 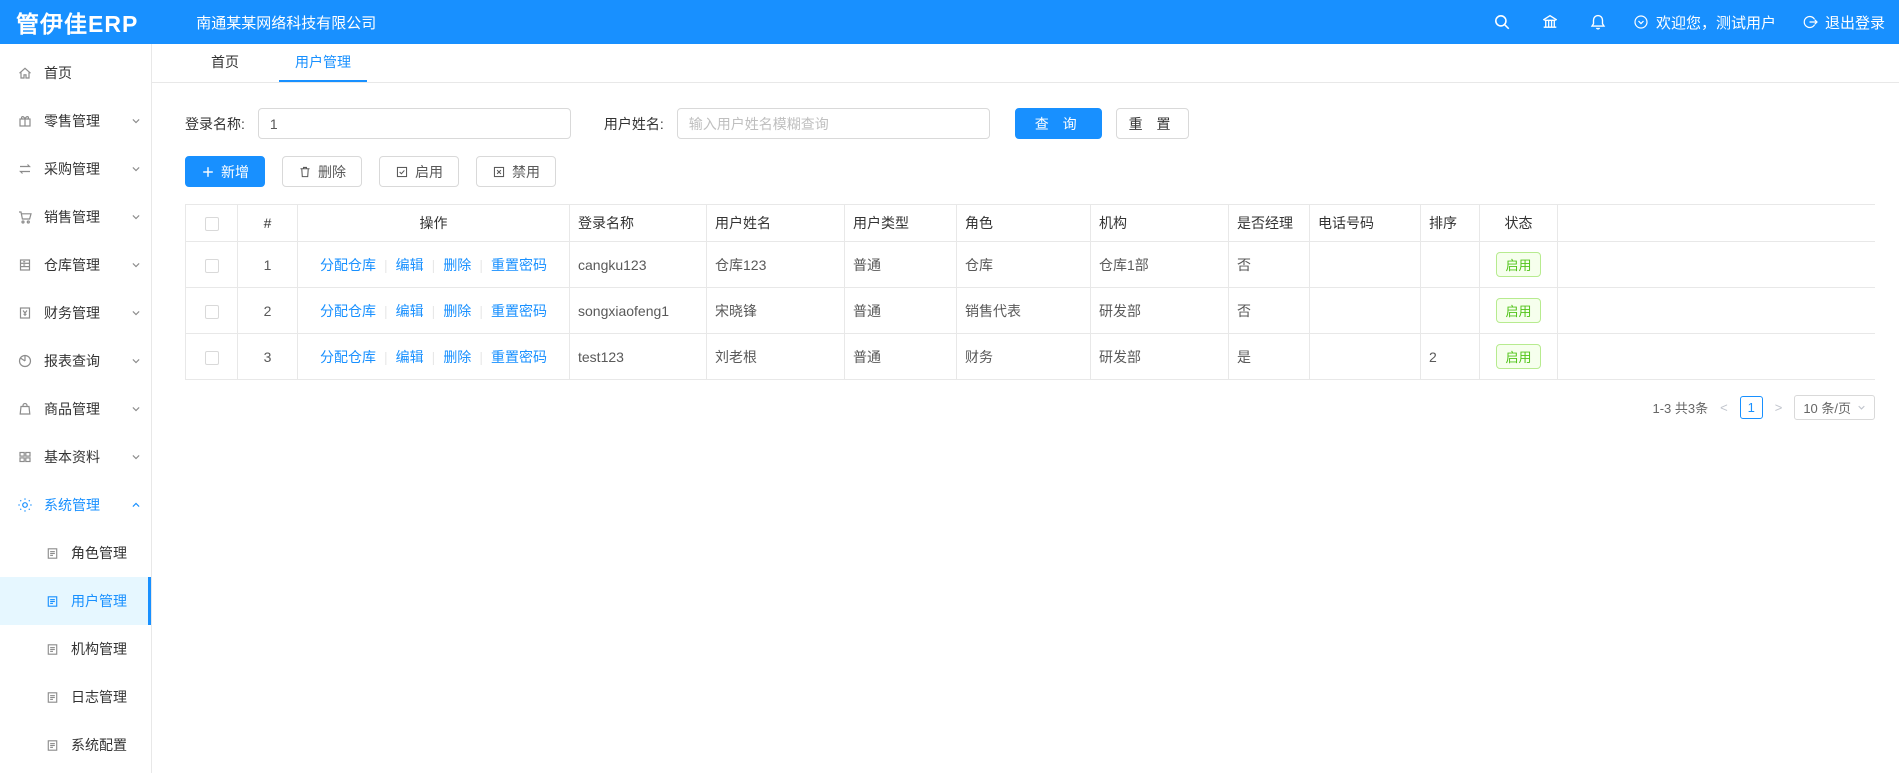 I want to click on user-name-label: 用户姓名:, so click(x=633, y=123).